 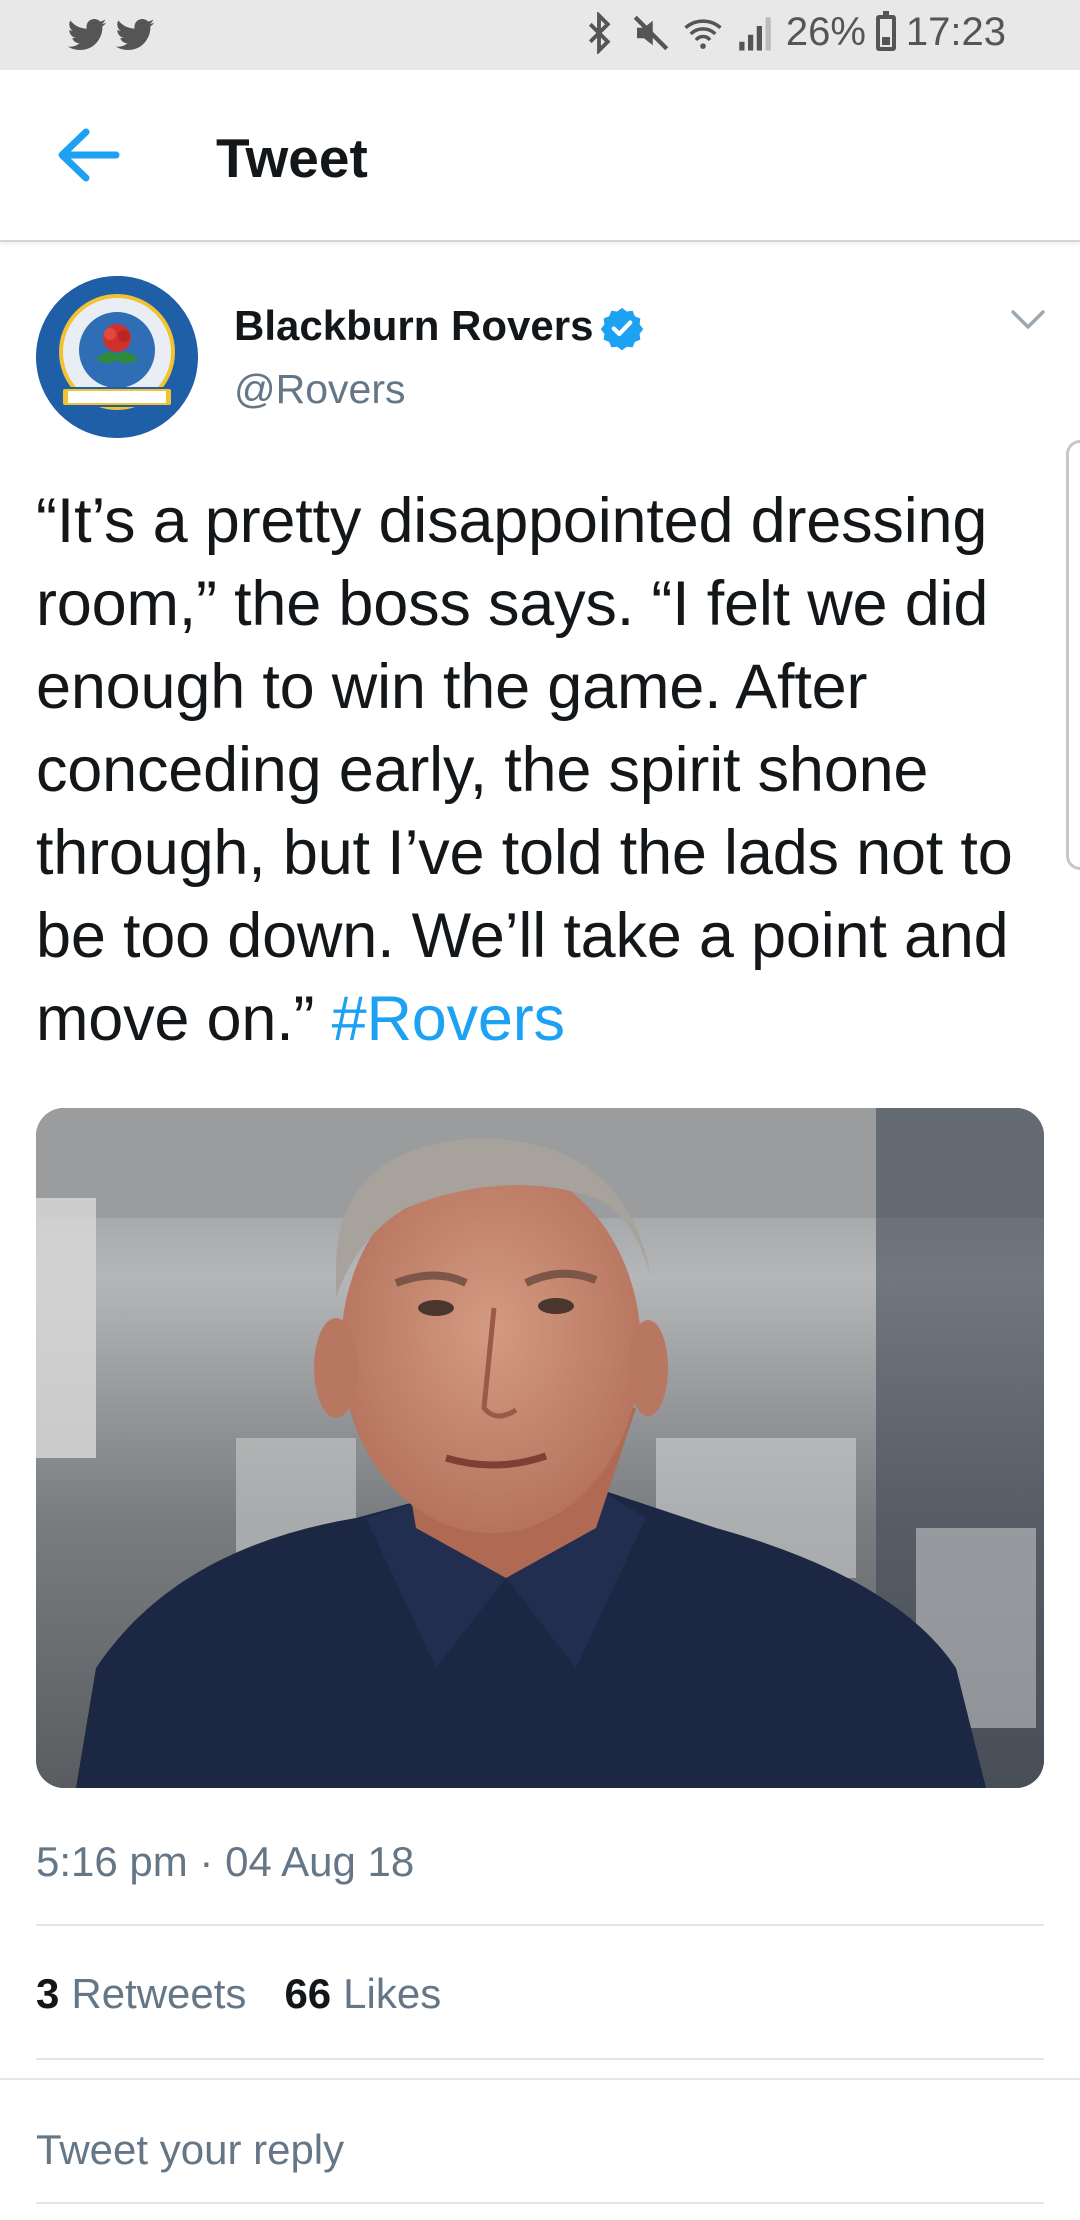 What do you see at coordinates (540, 35) in the screenshot?
I see `status-bar: 26% 17:23` at bounding box center [540, 35].